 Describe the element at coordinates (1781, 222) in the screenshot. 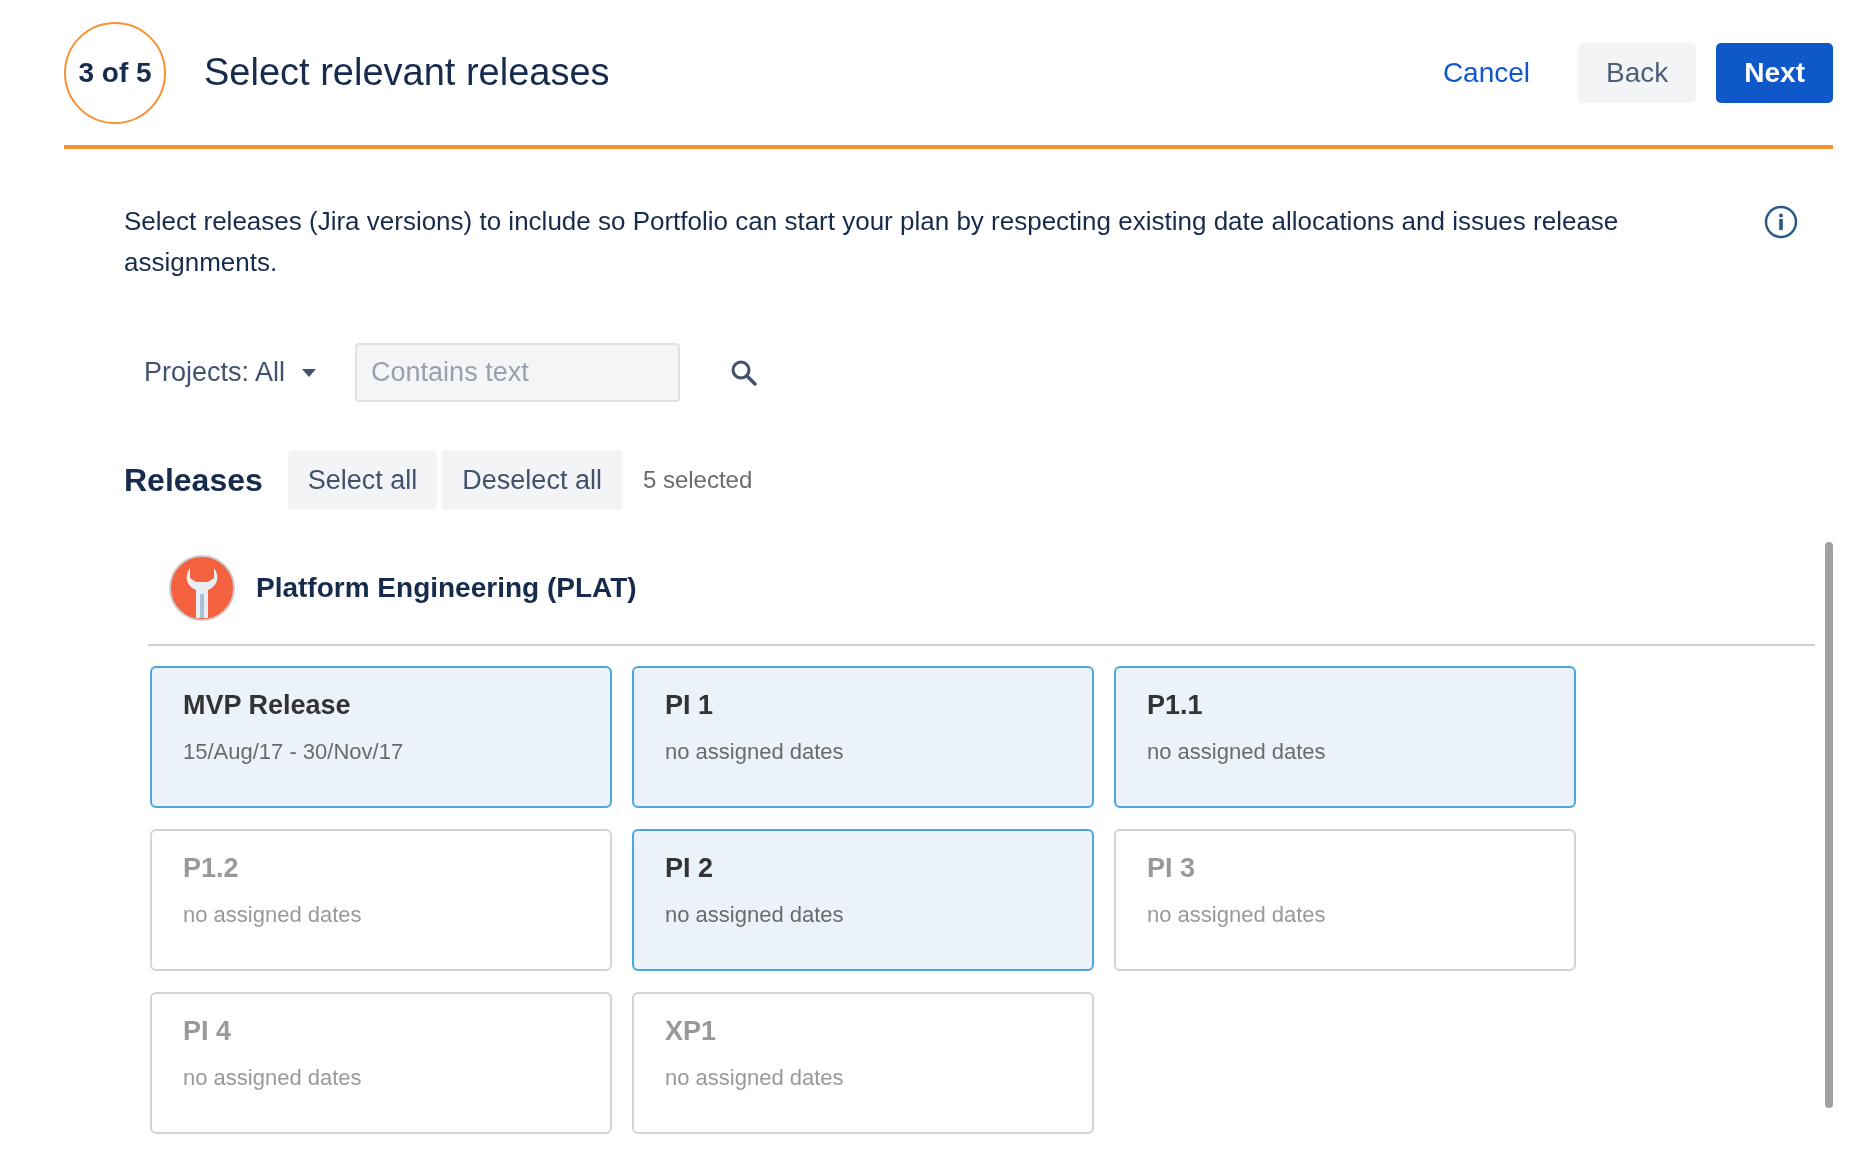

I see `info-icon` at that location.